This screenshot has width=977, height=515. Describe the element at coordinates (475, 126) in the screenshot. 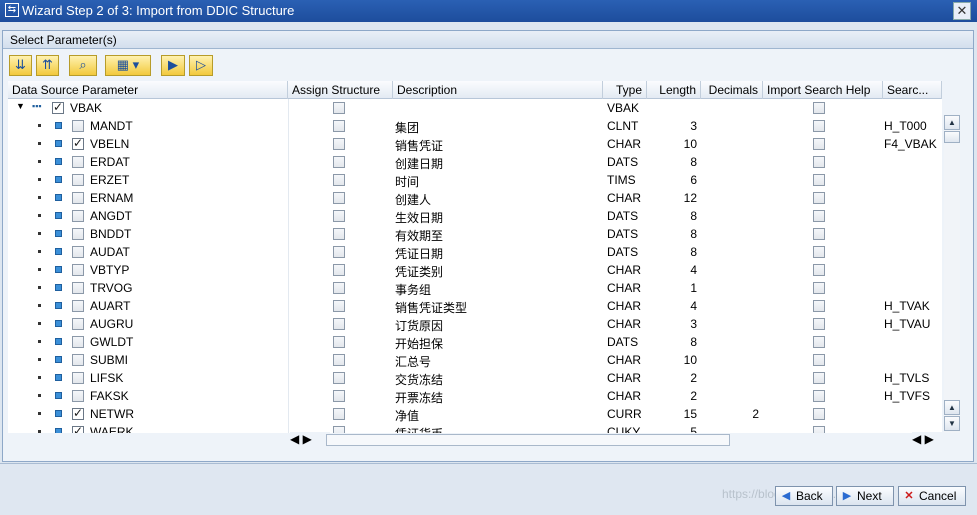

I see `table-row: MANDT 集团 CLNT 3 H_T000` at that location.